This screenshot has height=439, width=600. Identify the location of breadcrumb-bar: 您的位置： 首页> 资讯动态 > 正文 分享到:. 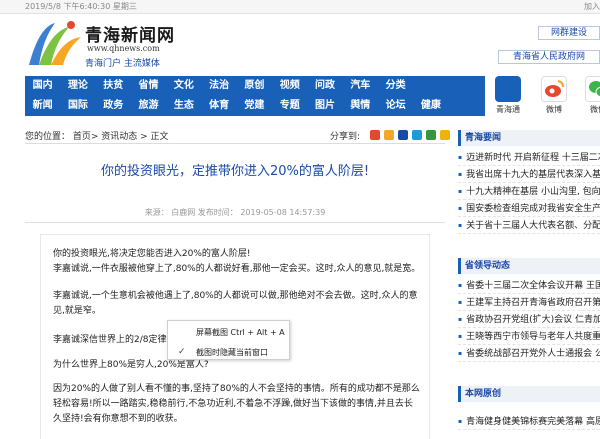
(237, 135).